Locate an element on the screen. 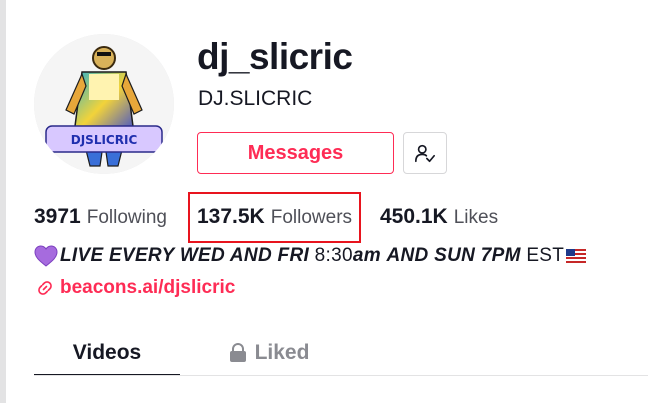 Image resolution: width=648 pixels, height=403 pixels. left-sidebar-edge is located at coordinates (3, 201).